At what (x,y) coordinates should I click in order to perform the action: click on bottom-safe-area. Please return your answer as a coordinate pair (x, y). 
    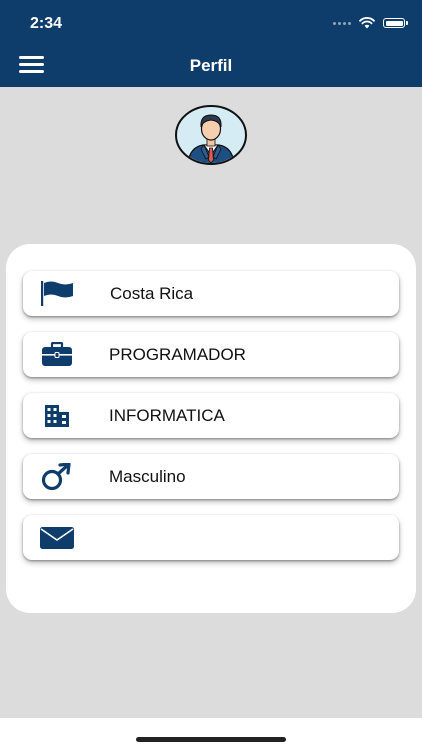
    Looking at the image, I should click on (211, 734).